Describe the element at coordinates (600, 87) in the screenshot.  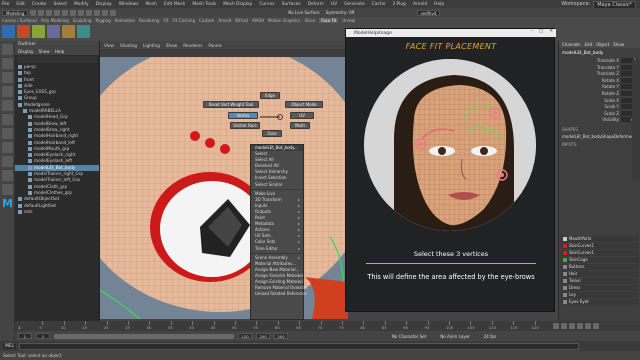
I see `channel-attribute: Rotate Y0` at that location.